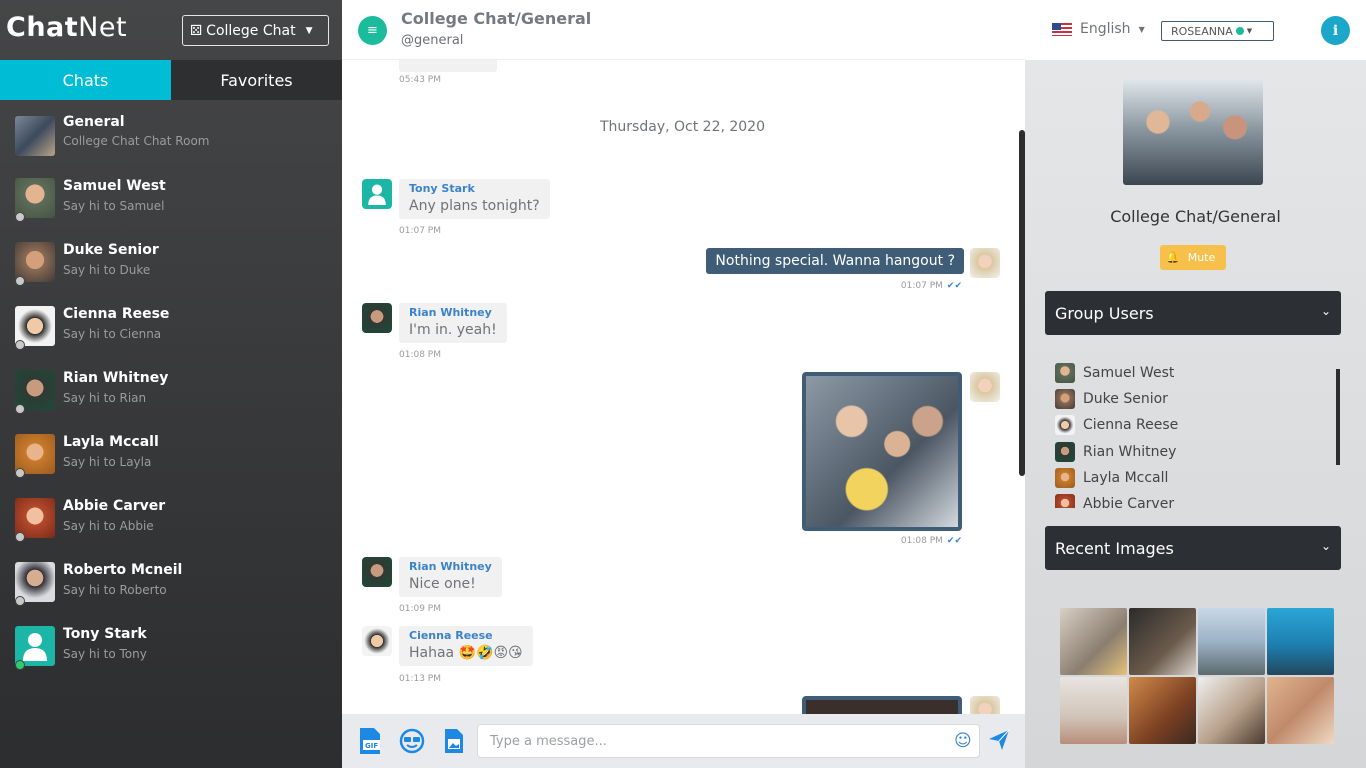  Describe the element at coordinates (171, 324) in the screenshot. I see `chat-item-cienna-reese: Cienna Reese Say hi to Cienna` at that location.